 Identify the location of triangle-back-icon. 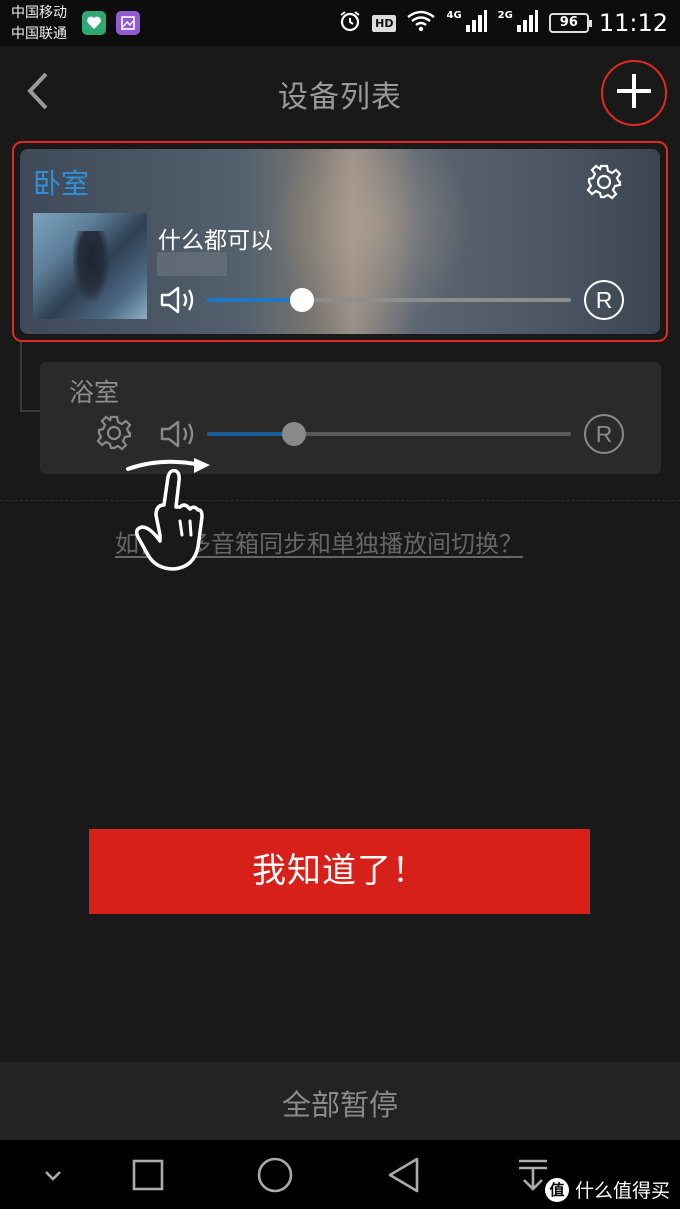
(404, 1177).